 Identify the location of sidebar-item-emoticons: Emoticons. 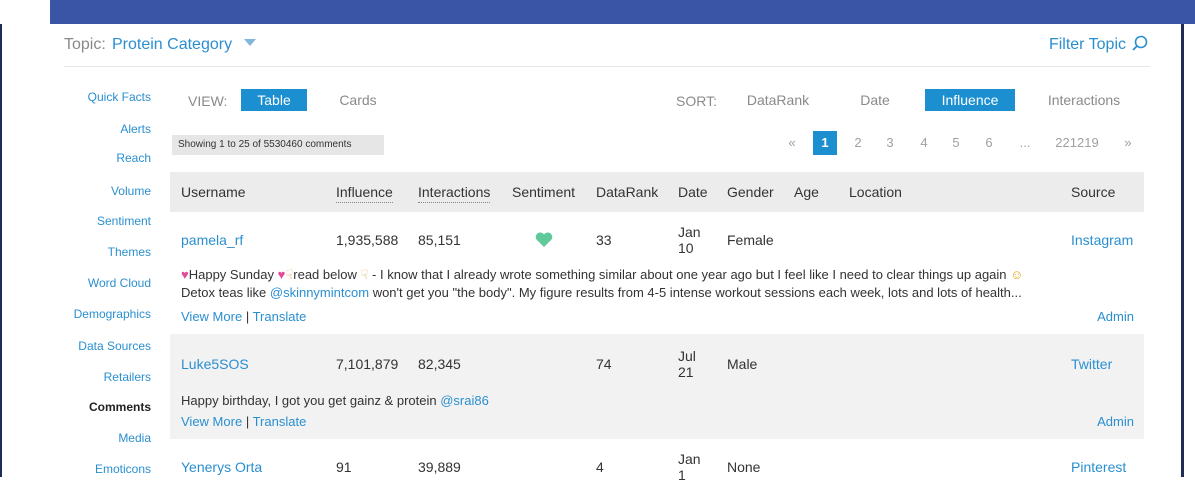
(123, 469).